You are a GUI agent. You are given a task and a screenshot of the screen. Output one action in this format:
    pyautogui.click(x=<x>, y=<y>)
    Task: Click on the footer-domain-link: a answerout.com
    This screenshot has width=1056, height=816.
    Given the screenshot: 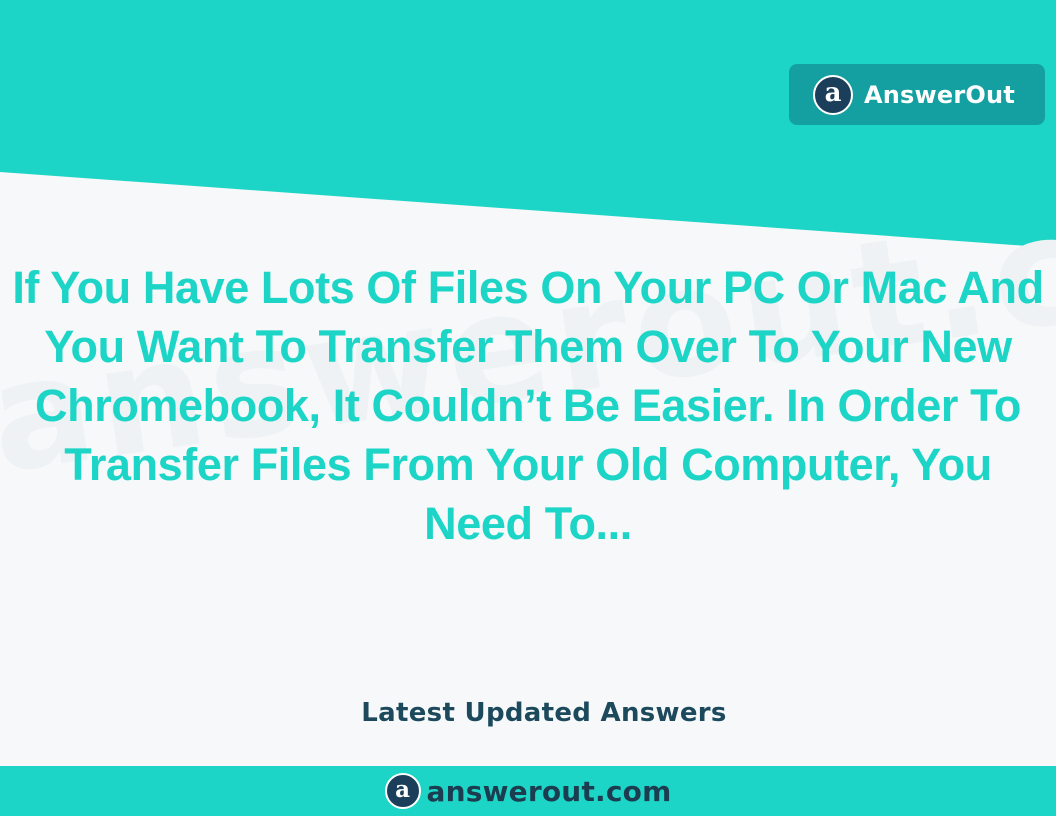 What is the action you would take?
    pyautogui.click(x=528, y=791)
    